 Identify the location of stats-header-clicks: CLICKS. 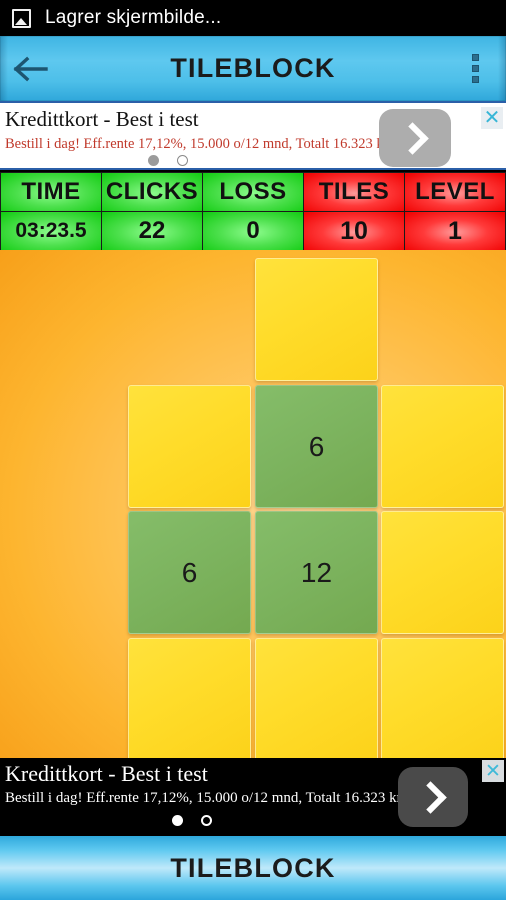
(152, 192).